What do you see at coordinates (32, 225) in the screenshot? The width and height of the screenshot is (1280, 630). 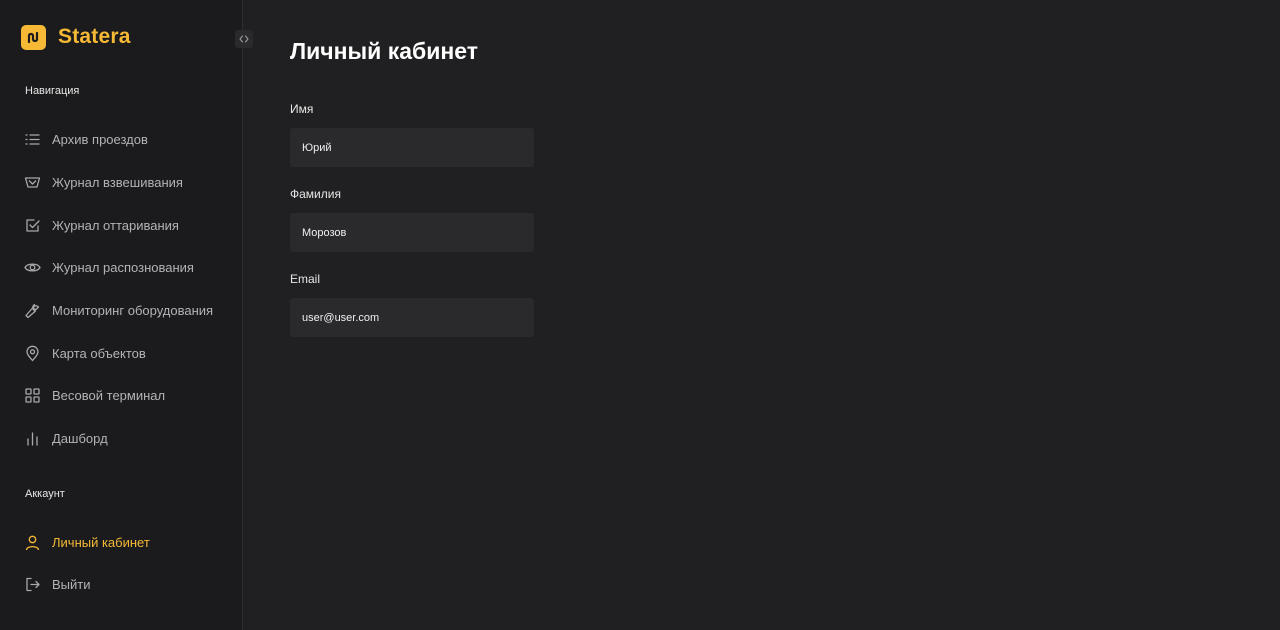 I see `checkbox-icon` at bounding box center [32, 225].